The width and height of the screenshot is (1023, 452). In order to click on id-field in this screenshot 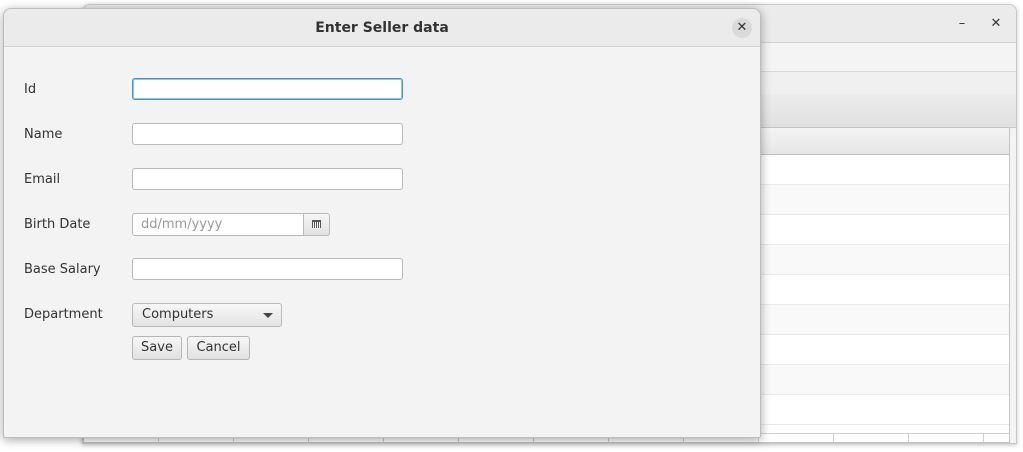, I will do `click(267, 89)`.